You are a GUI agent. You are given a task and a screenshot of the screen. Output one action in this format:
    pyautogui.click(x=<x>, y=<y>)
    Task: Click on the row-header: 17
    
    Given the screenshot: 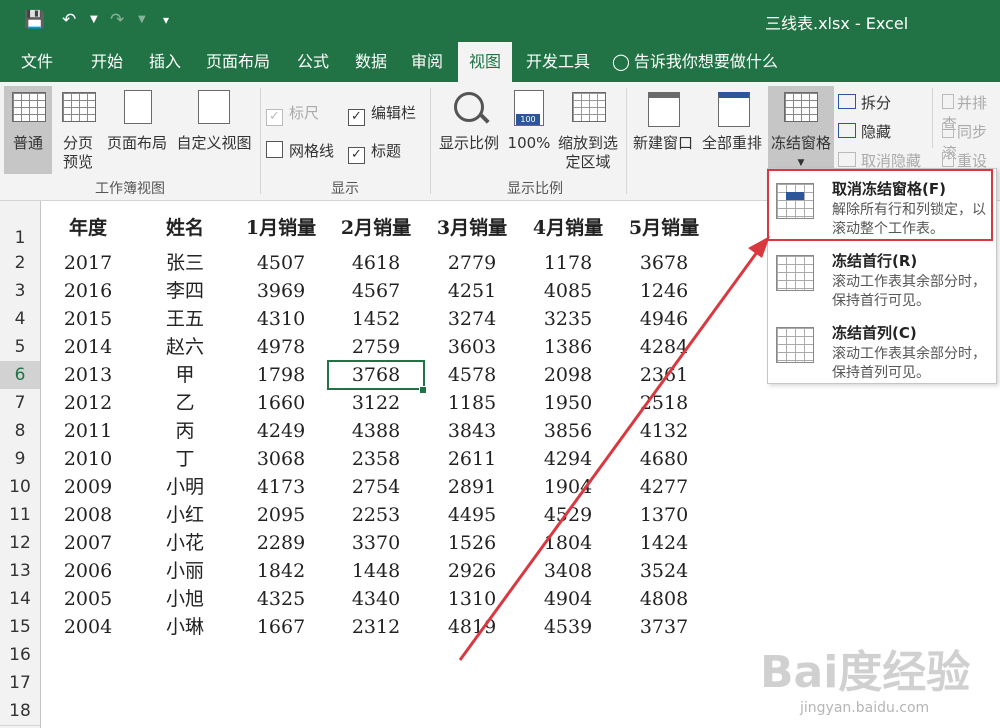 What is the action you would take?
    pyautogui.click(x=20, y=683)
    